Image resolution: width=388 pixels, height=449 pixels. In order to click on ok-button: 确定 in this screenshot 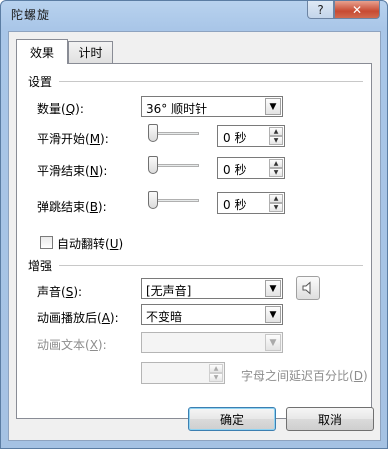, I will do `click(232, 419)`.